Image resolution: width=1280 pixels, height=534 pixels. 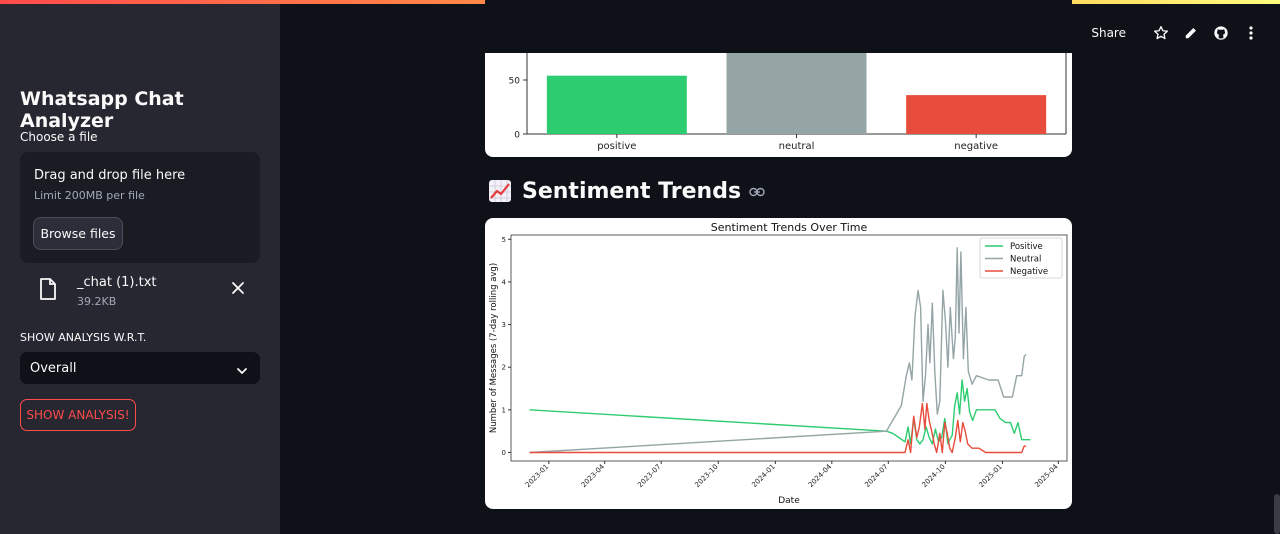 What do you see at coordinates (59, 137) in the screenshot?
I see `file-uploader-label: Choose a file` at bounding box center [59, 137].